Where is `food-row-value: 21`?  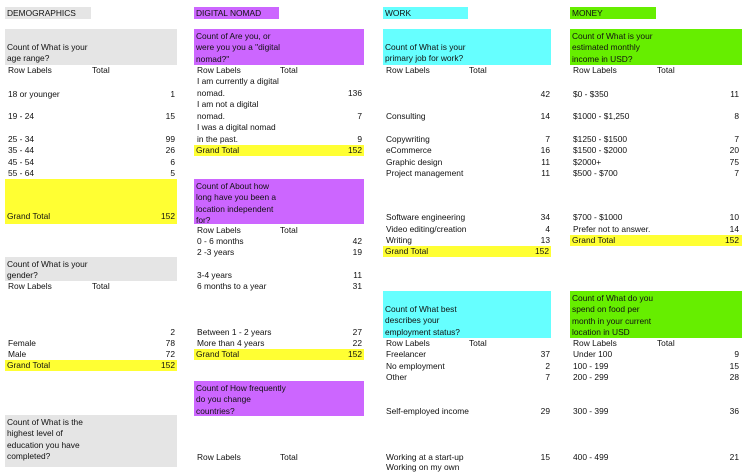 food-row-value: 21 is located at coordinates (734, 457).